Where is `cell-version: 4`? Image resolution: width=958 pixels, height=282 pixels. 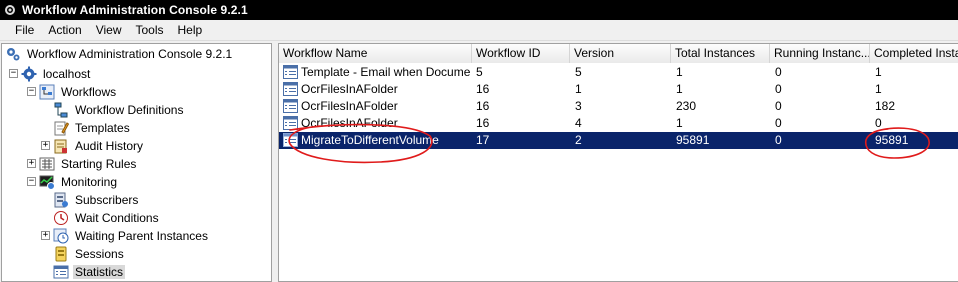
cell-version: 4 is located at coordinates (578, 123).